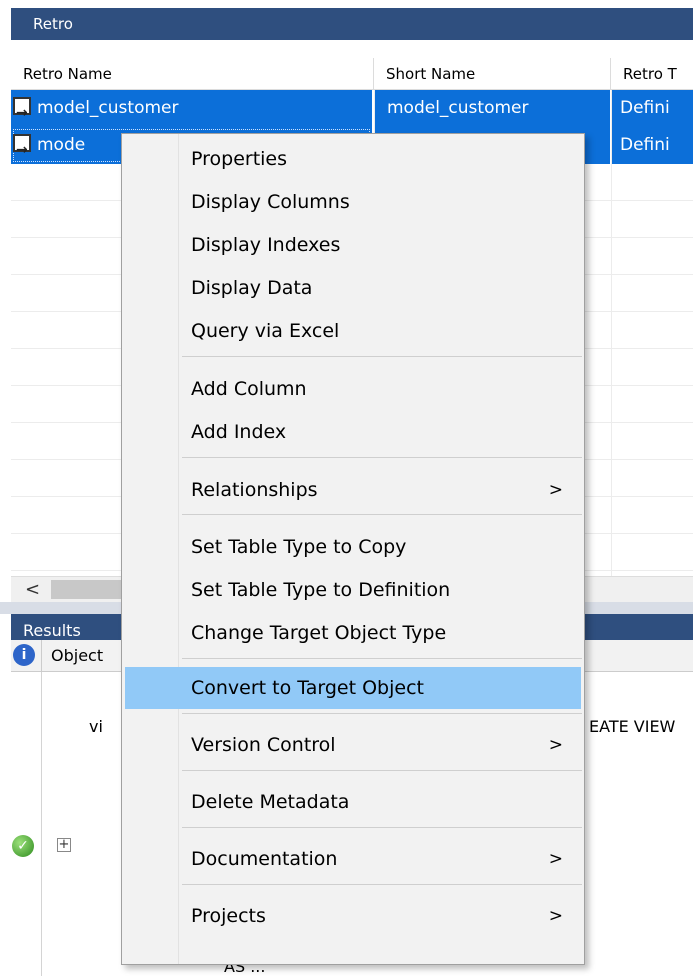 The height and width of the screenshot is (976, 693). I want to click on scroll-left-icon: <, so click(32, 590).